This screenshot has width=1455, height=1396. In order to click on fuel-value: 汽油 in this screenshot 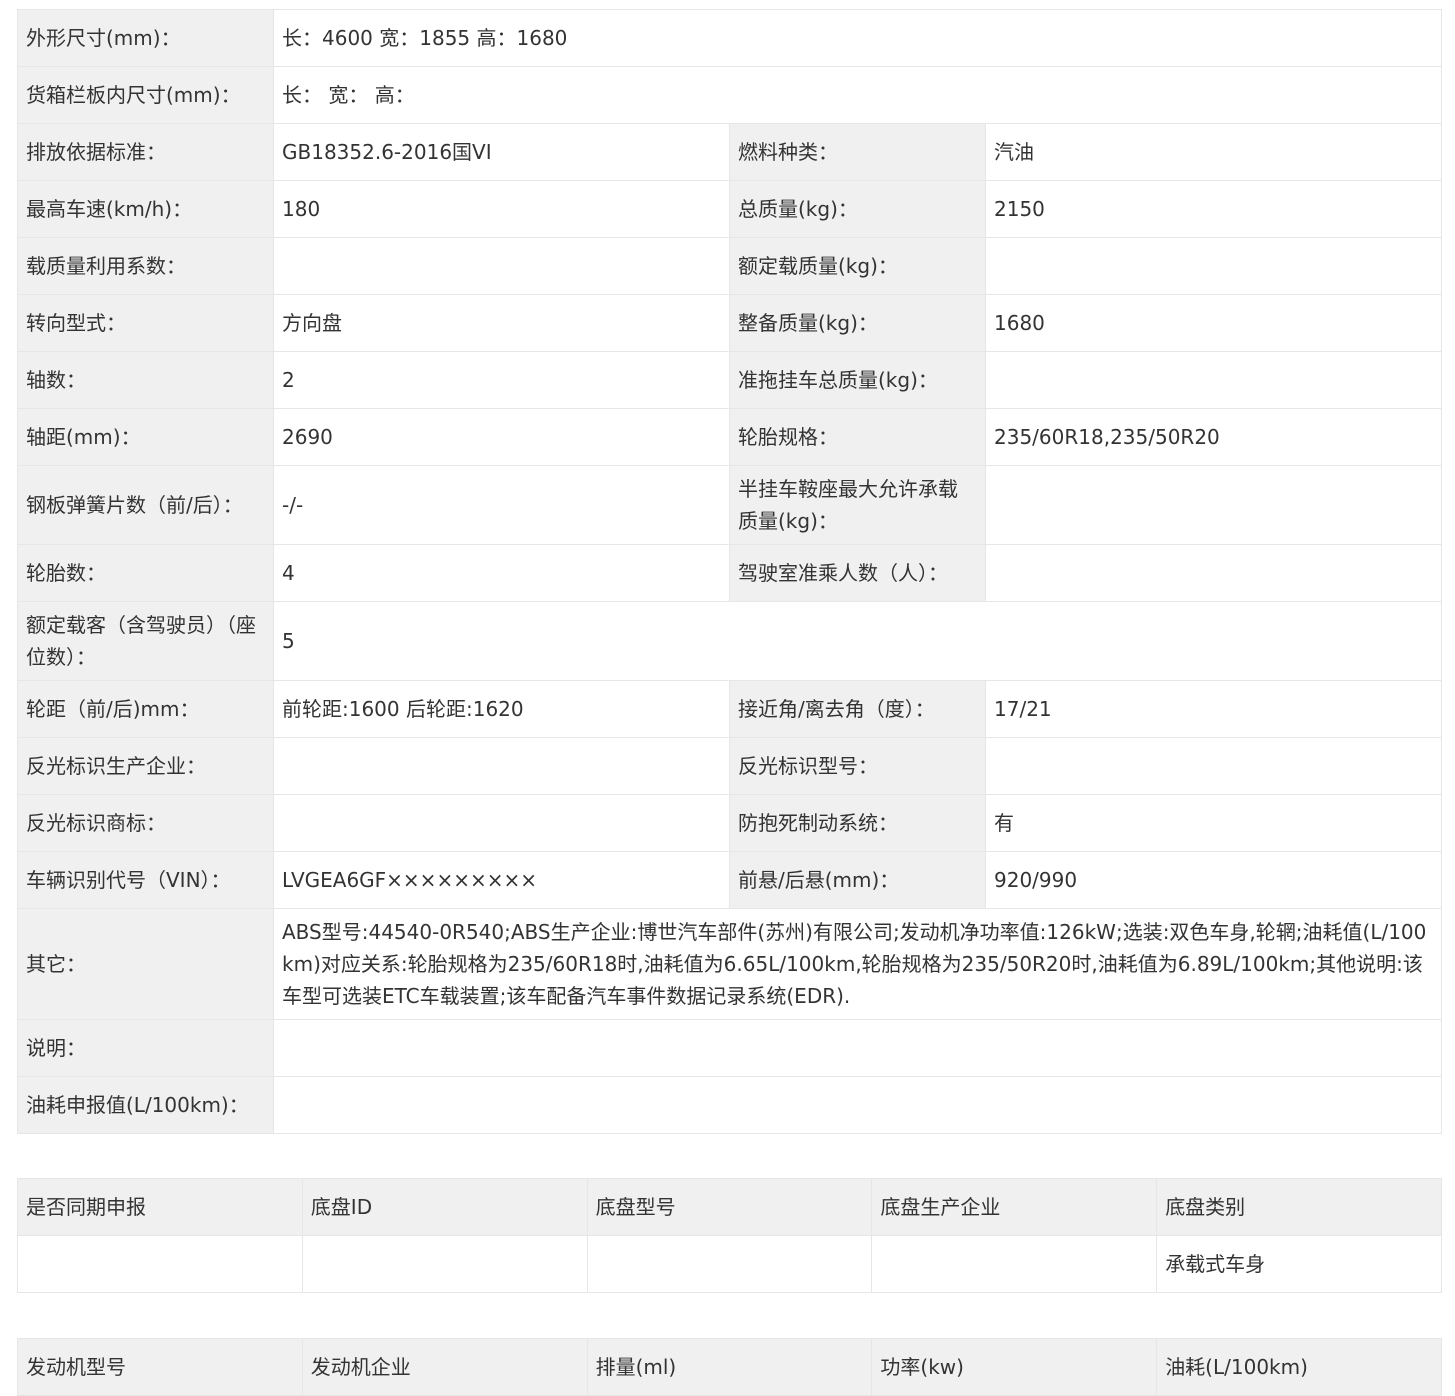, I will do `click(1213, 152)`.